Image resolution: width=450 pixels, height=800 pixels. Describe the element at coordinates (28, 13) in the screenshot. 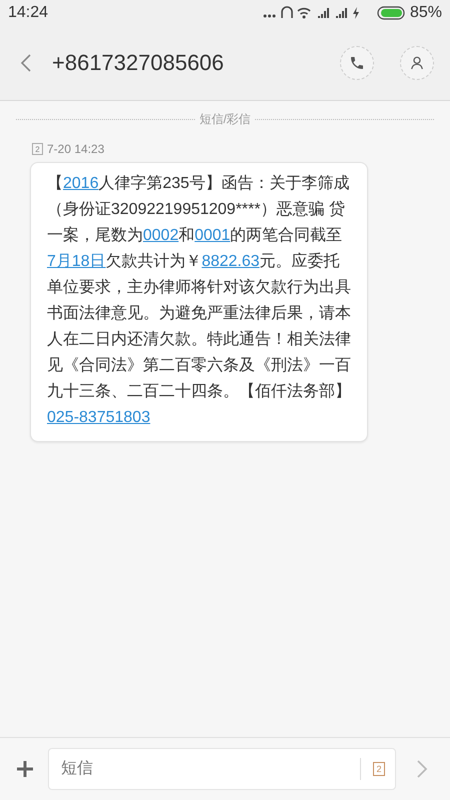

I see `status-time: 14:24` at that location.